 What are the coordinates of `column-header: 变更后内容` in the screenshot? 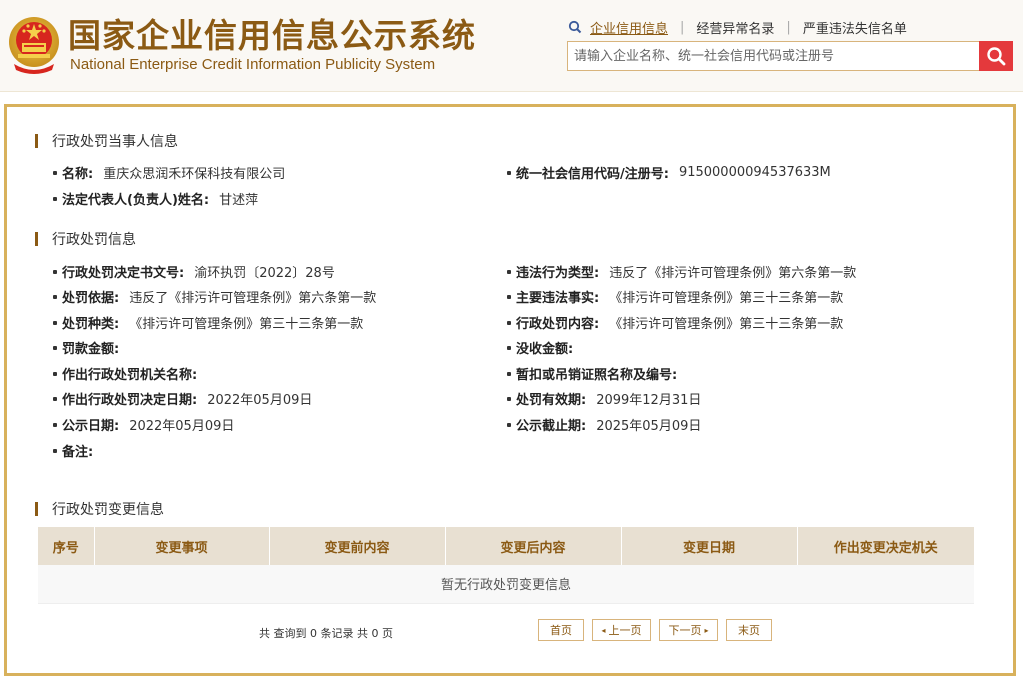 It's located at (533, 546).